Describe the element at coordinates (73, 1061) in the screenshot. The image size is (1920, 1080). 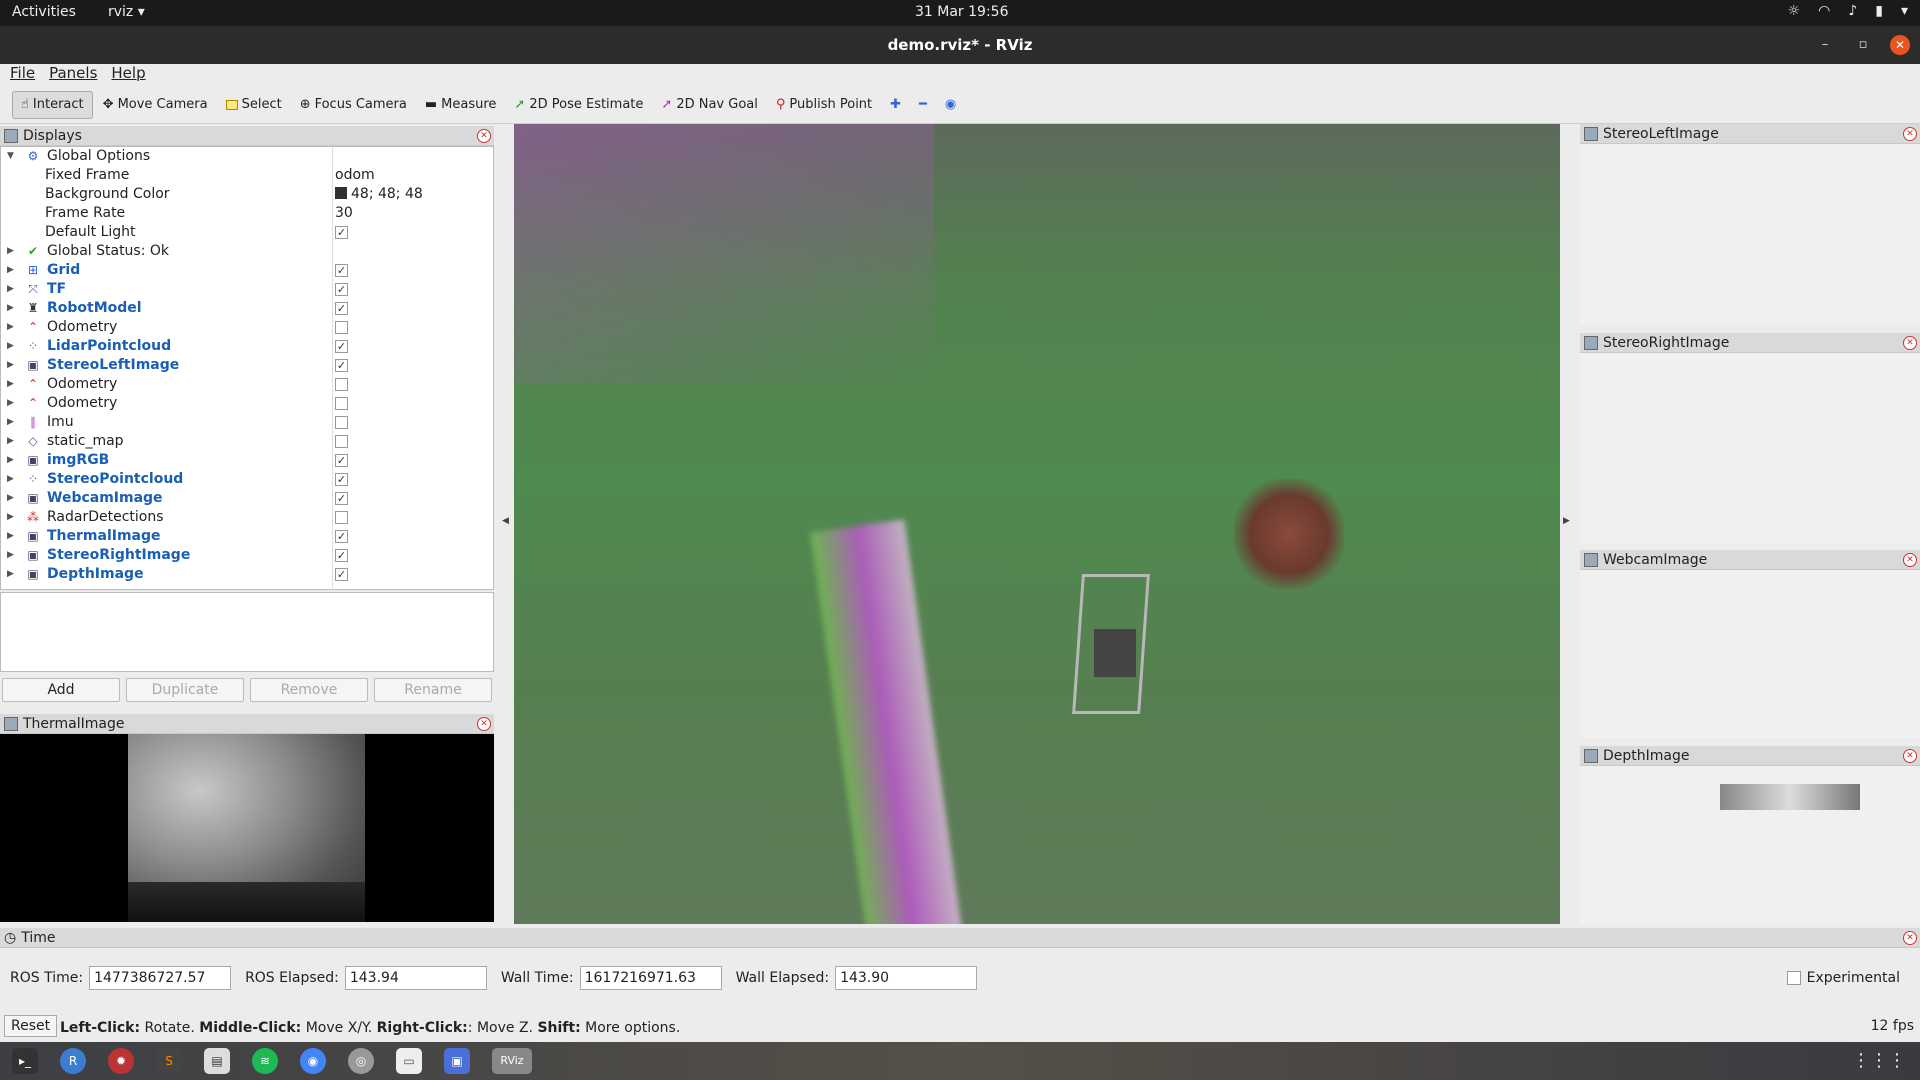
I see `r-icon: R` at that location.